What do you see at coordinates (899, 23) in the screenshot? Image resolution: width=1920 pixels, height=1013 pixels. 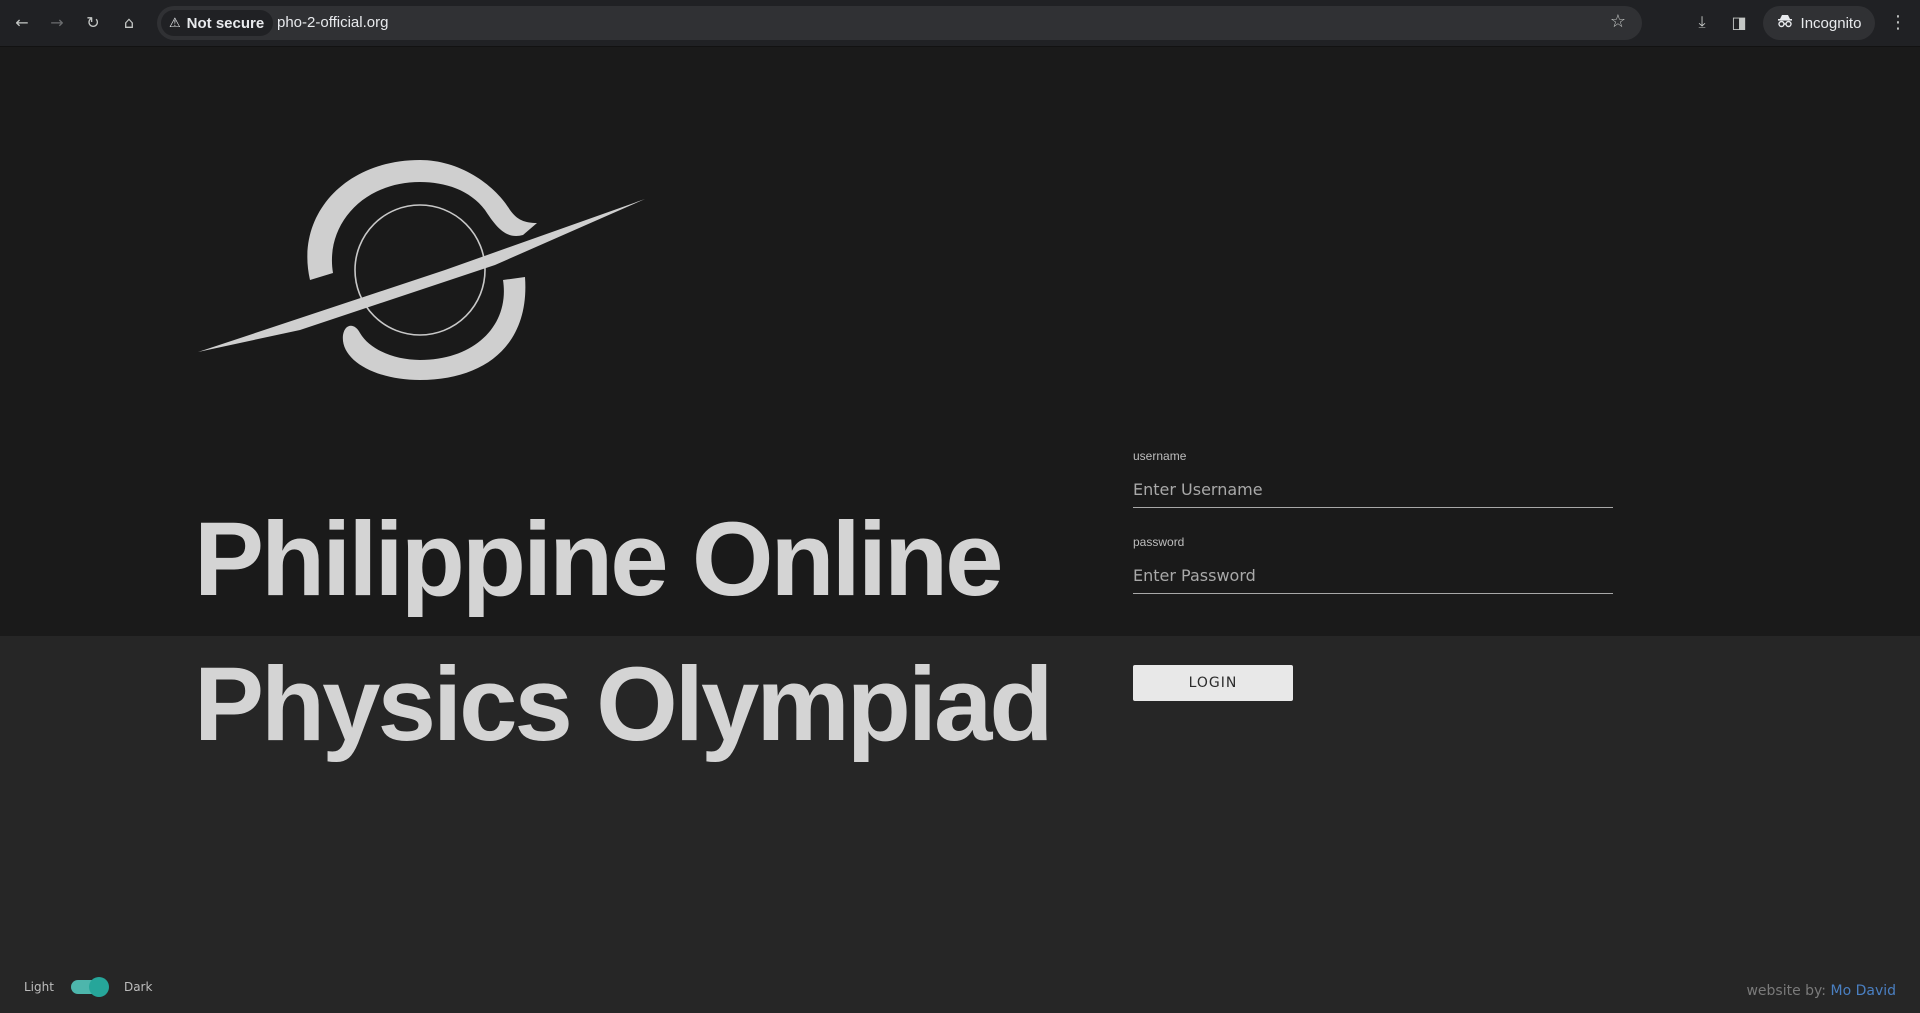 I see `address-bar: ⚠ Not secure pho-2-official.org ☆` at bounding box center [899, 23].